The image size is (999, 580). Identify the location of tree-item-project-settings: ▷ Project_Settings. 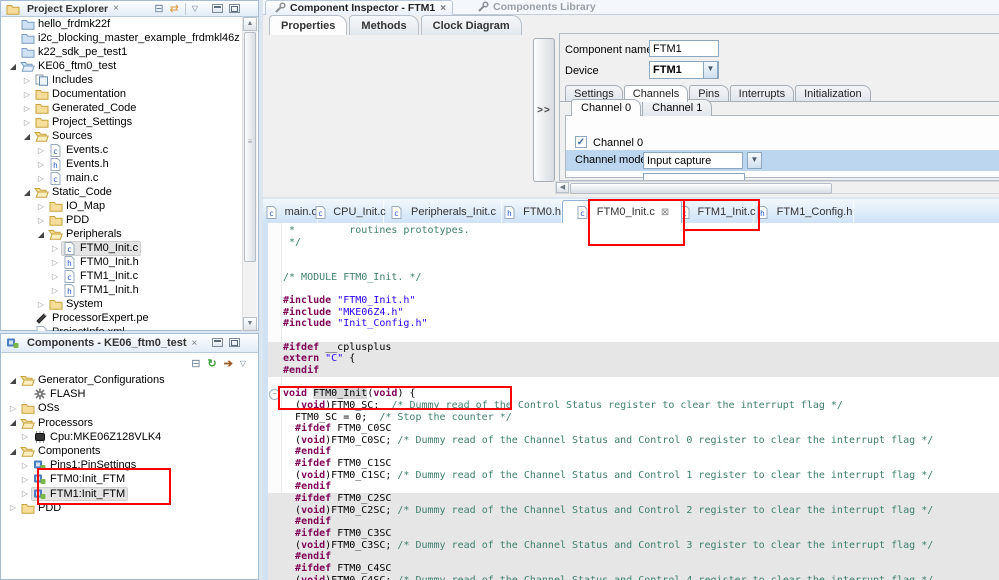
(123, 122).